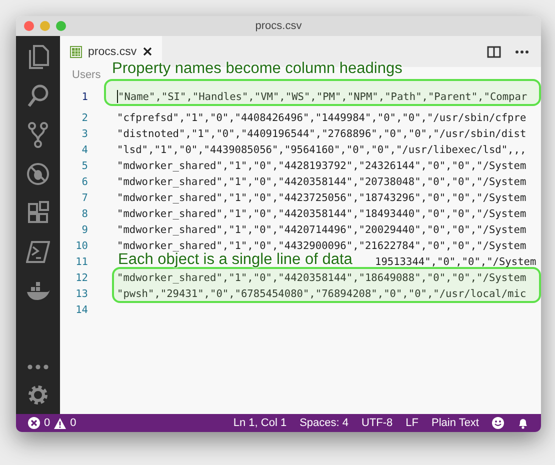  I want to click on line-number: 8, so click(84, 214).